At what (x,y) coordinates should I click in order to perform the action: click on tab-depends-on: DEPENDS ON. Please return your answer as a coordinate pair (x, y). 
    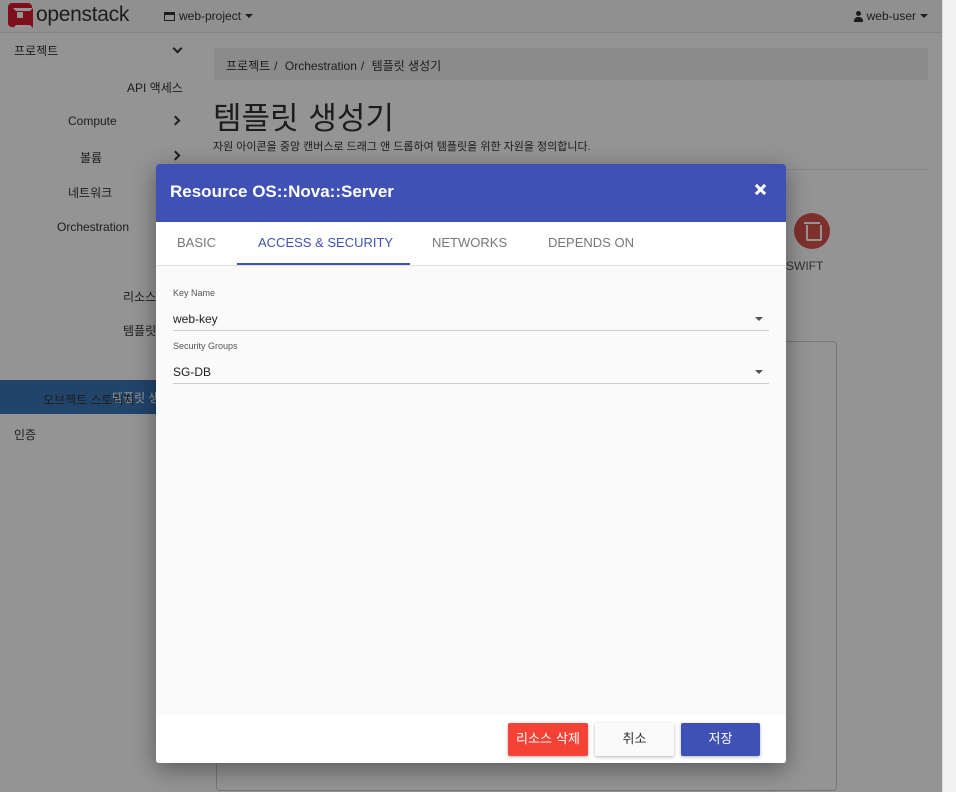
    Looking at the image, I should click on (591, 242).